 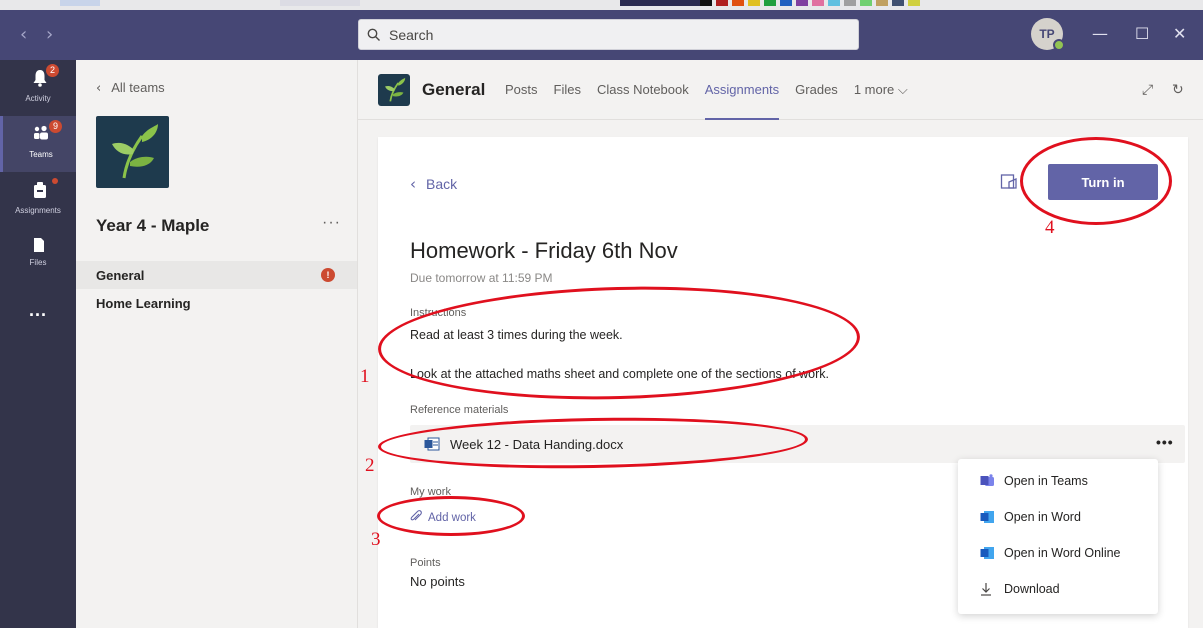 What do you see at coordinates (365, 376) in the screenshot?
I see `annotation-number: 1` at bounding box center [365, 376].